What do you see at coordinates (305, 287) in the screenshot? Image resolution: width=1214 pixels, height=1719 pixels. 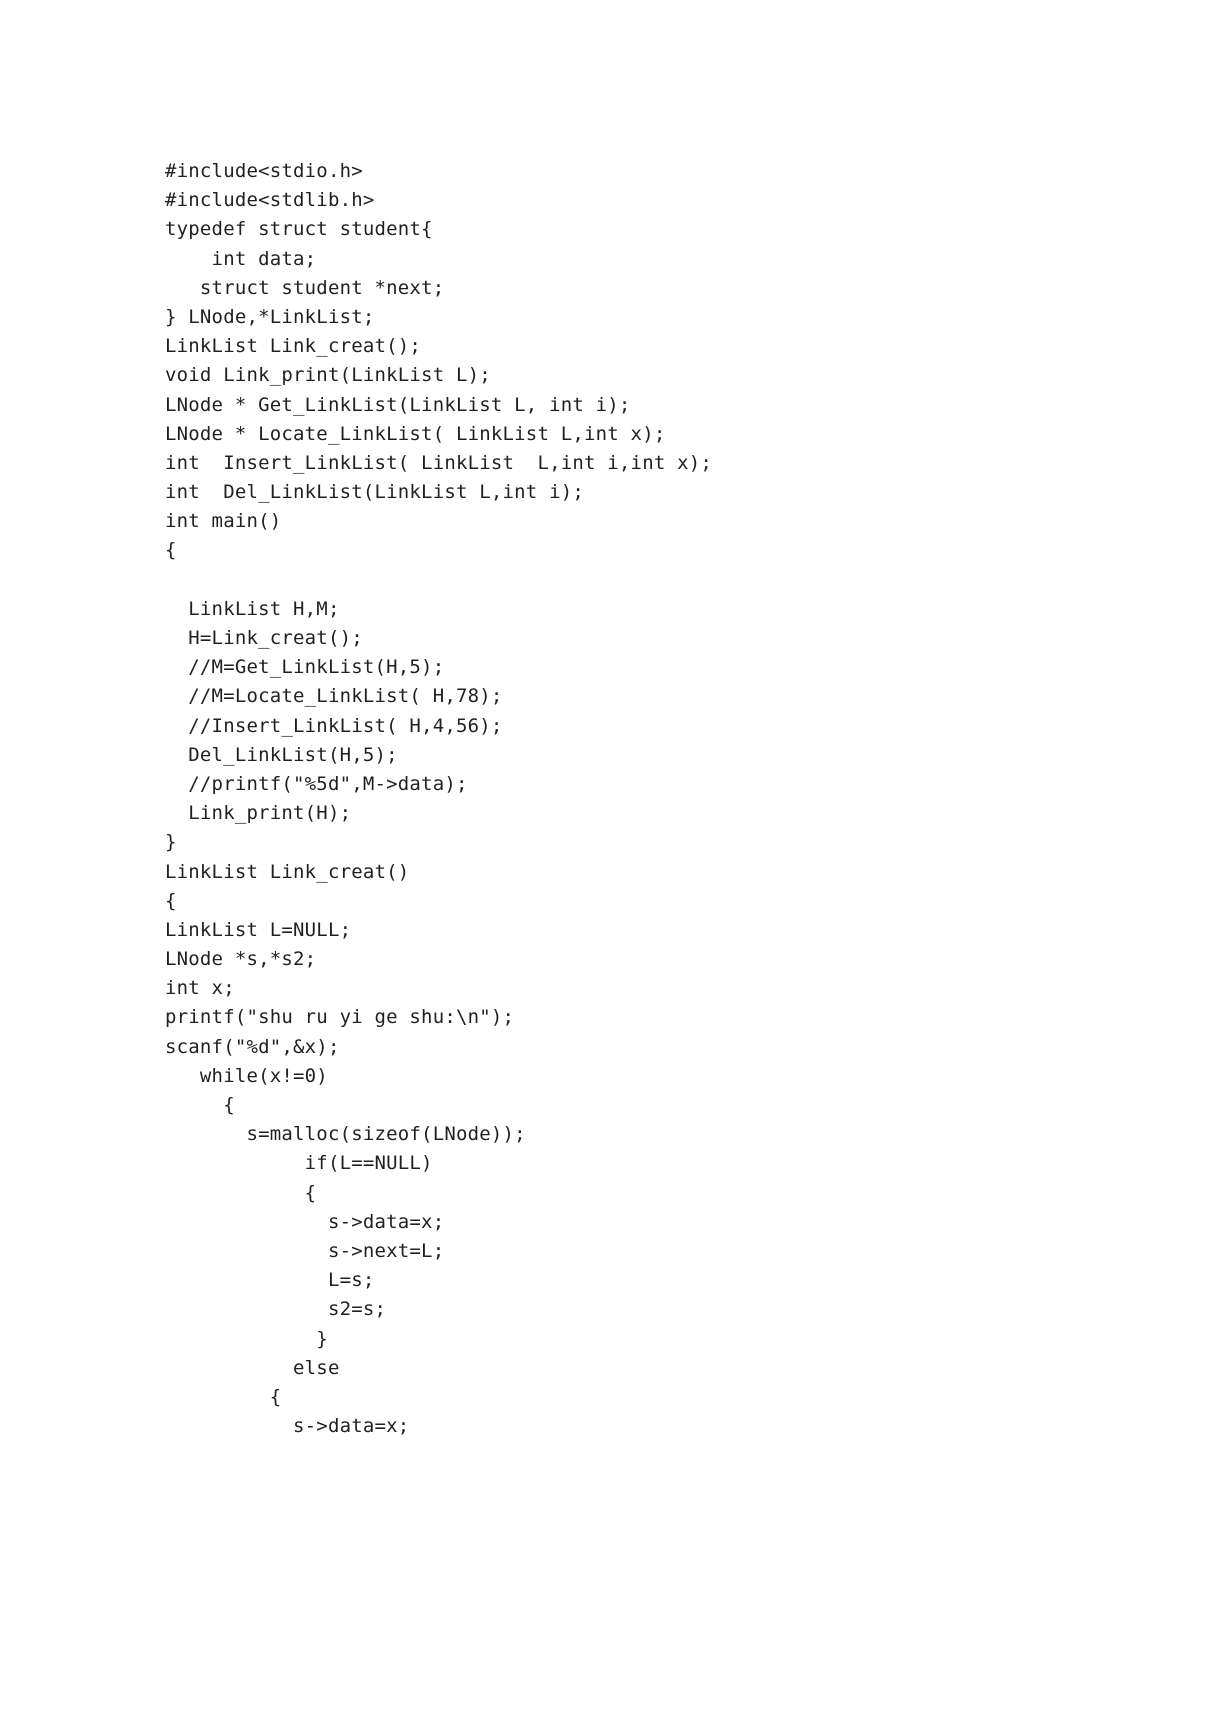 I see `code-line: struct student *next;` at bounding box center [305, 287].